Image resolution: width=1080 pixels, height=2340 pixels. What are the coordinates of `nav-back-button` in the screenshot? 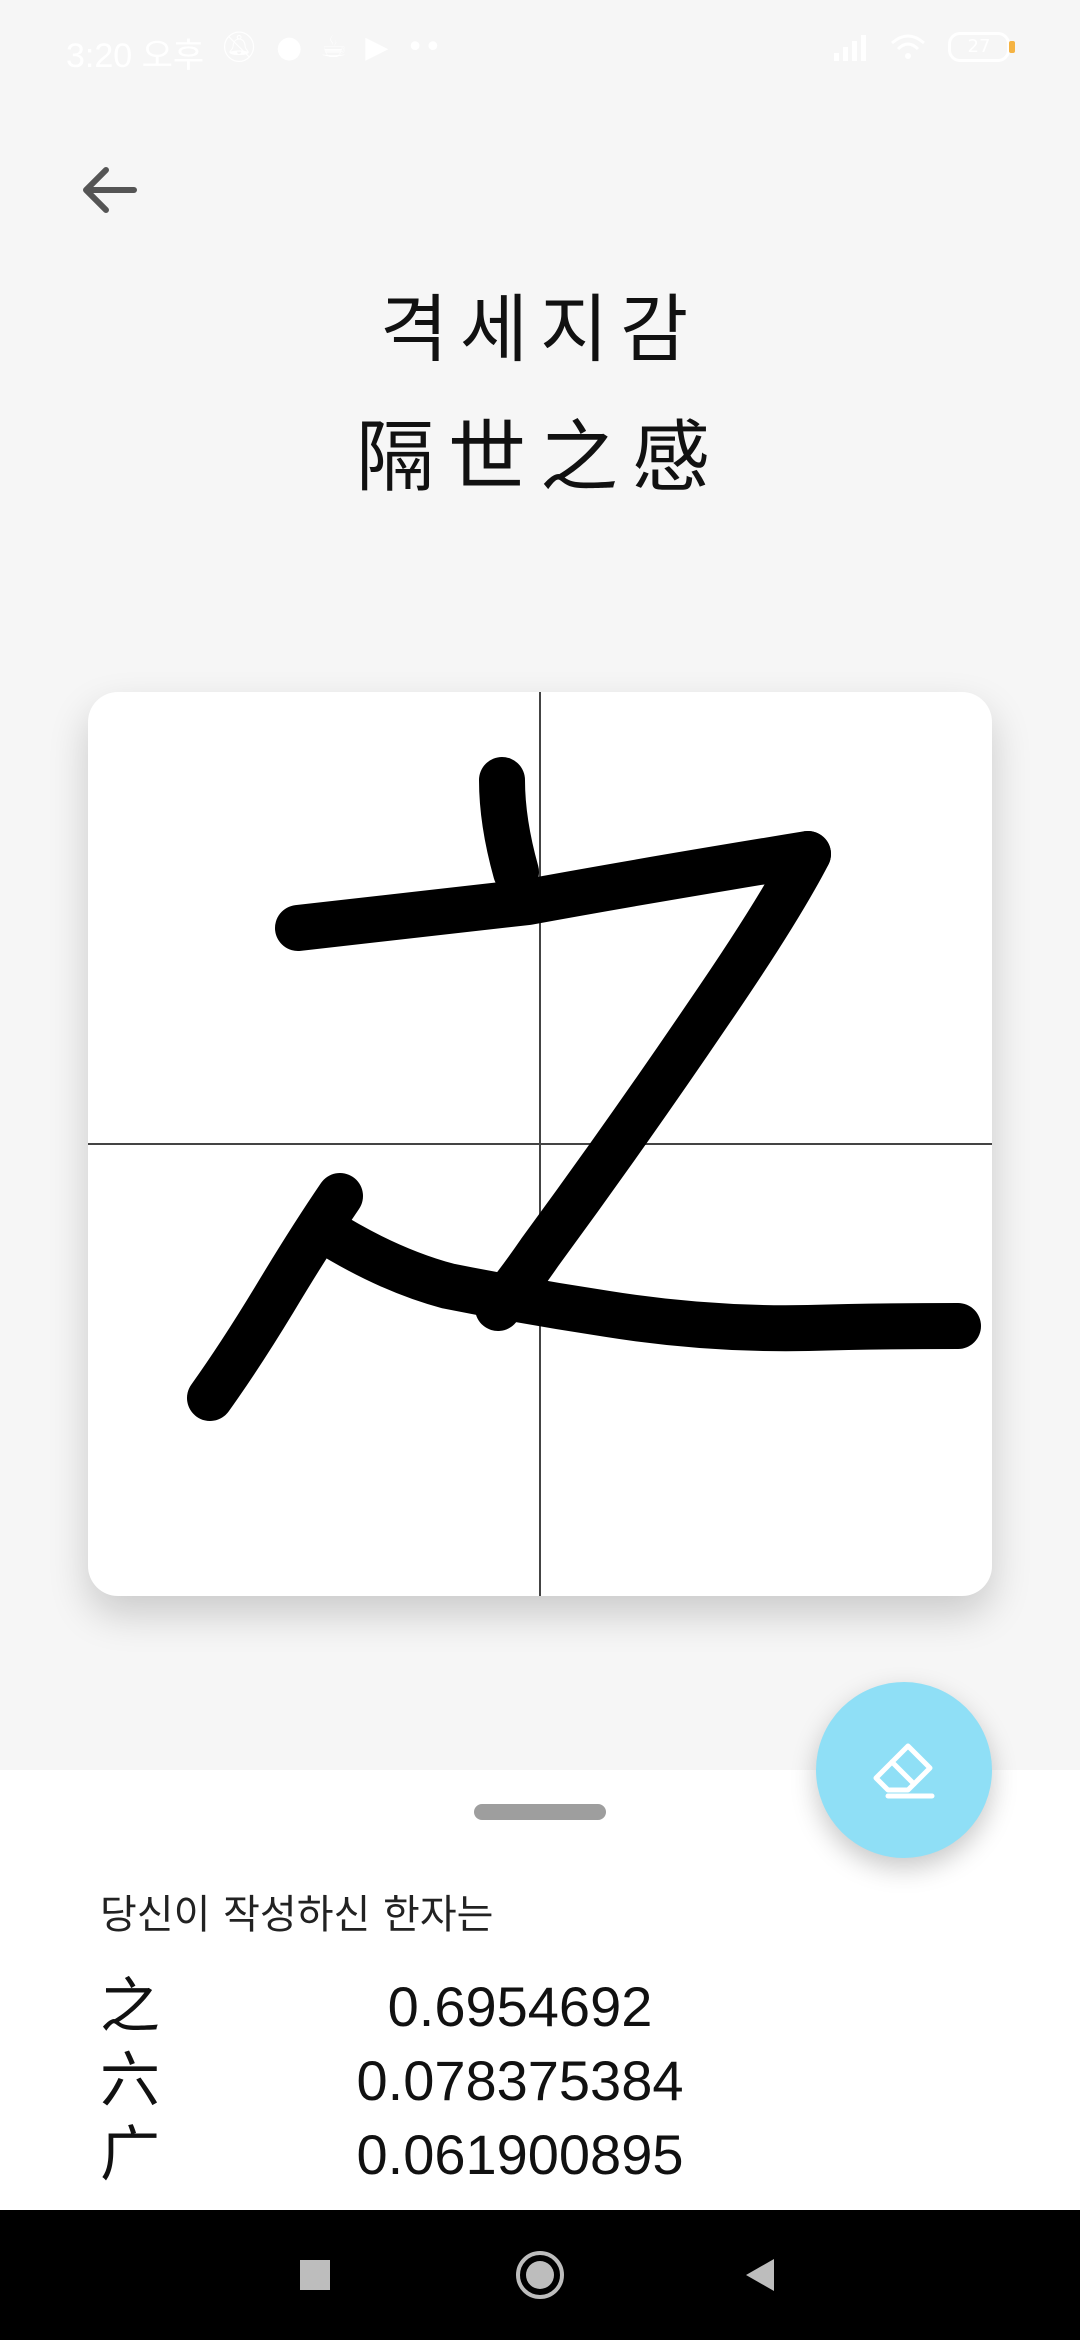 It's located at (760, 2275).